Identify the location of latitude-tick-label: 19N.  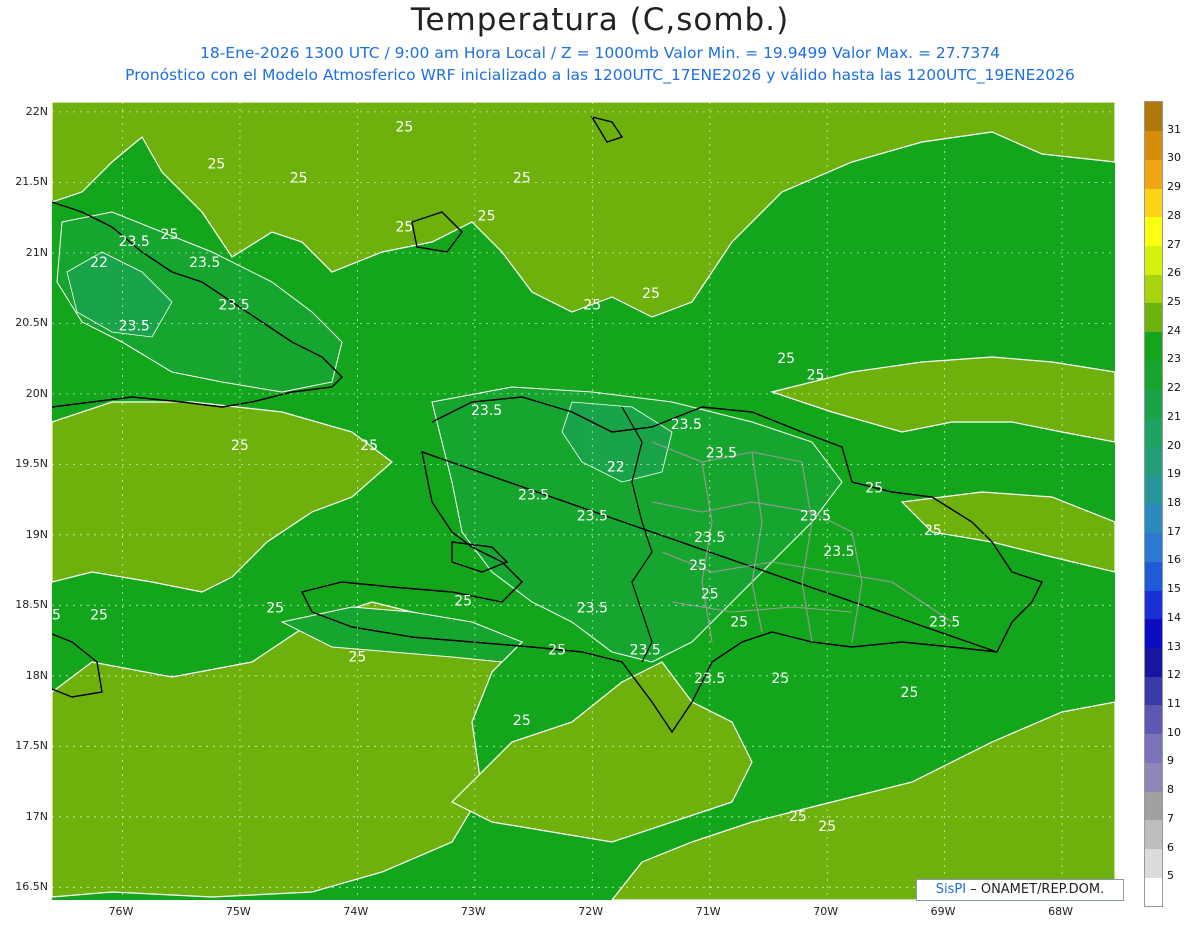
(36, 534).